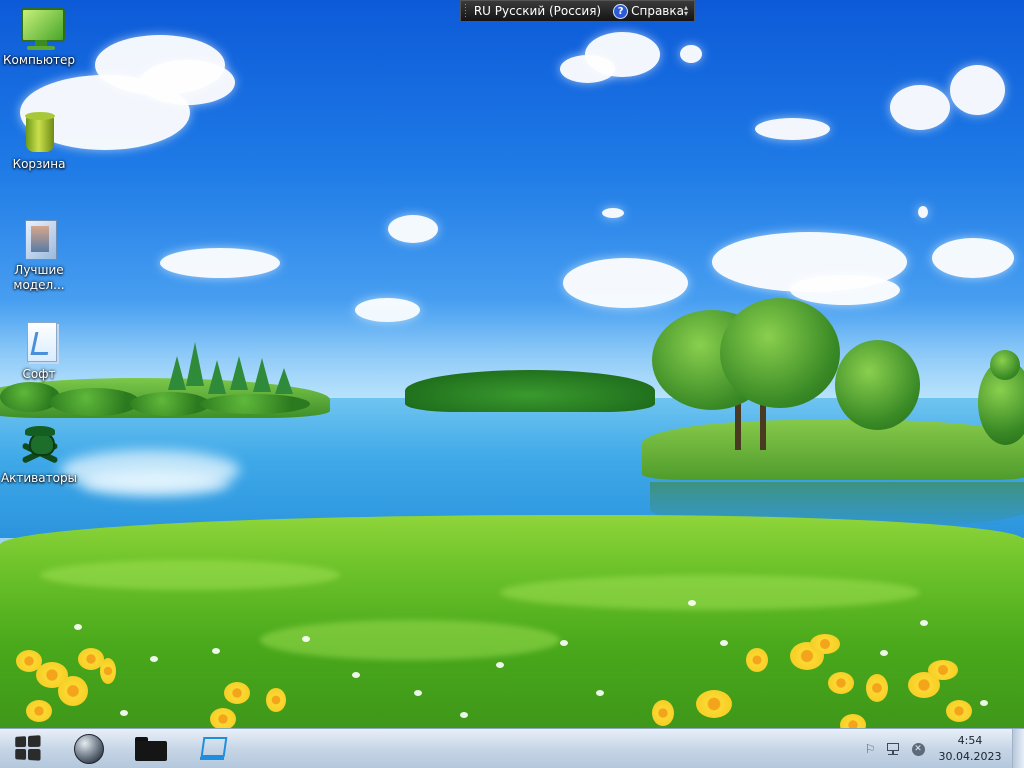 The image size is (1024, 768). I want to click on globe-icon, so click(89, 749).